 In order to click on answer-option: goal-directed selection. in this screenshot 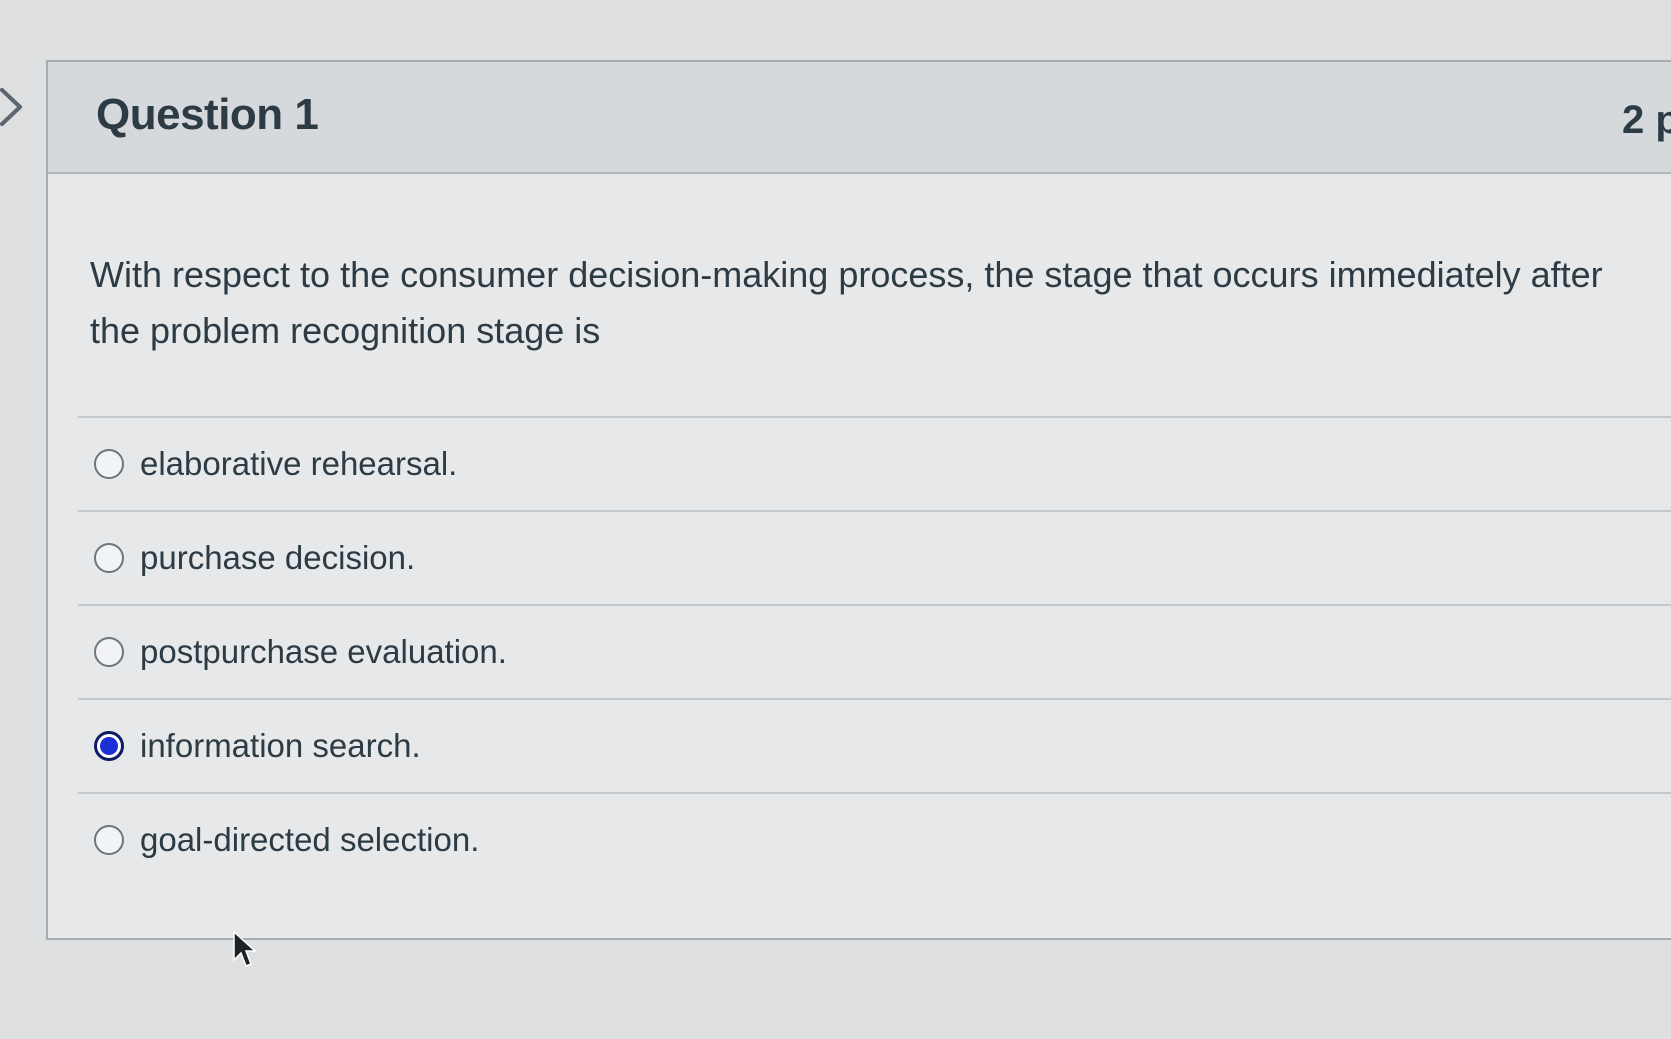, I will do `click(874, 839)`.